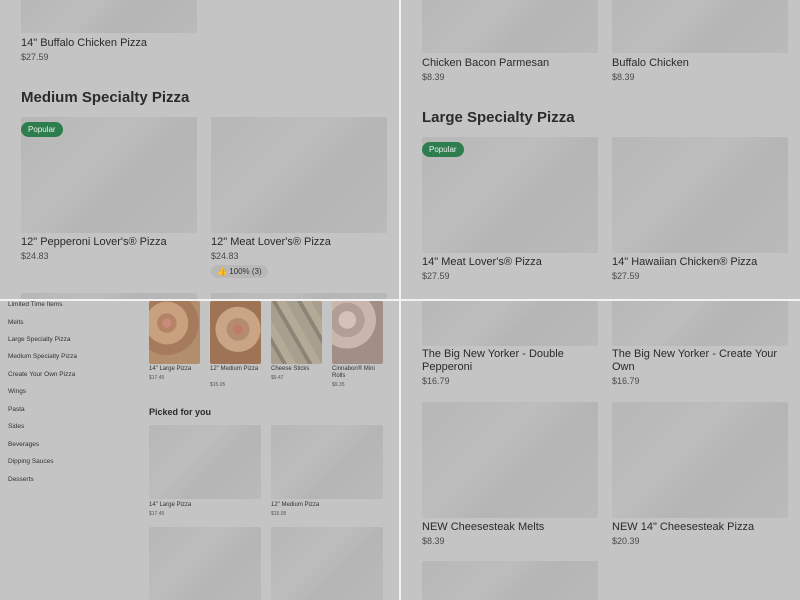 Image resolution: width=800 pixels, height=600 pixels. What do you see at coordinates (84, 43) in the screenshot?
I see `item-name: 14" Buffalo Chicken Pizza` at bounding box center [84, 43].